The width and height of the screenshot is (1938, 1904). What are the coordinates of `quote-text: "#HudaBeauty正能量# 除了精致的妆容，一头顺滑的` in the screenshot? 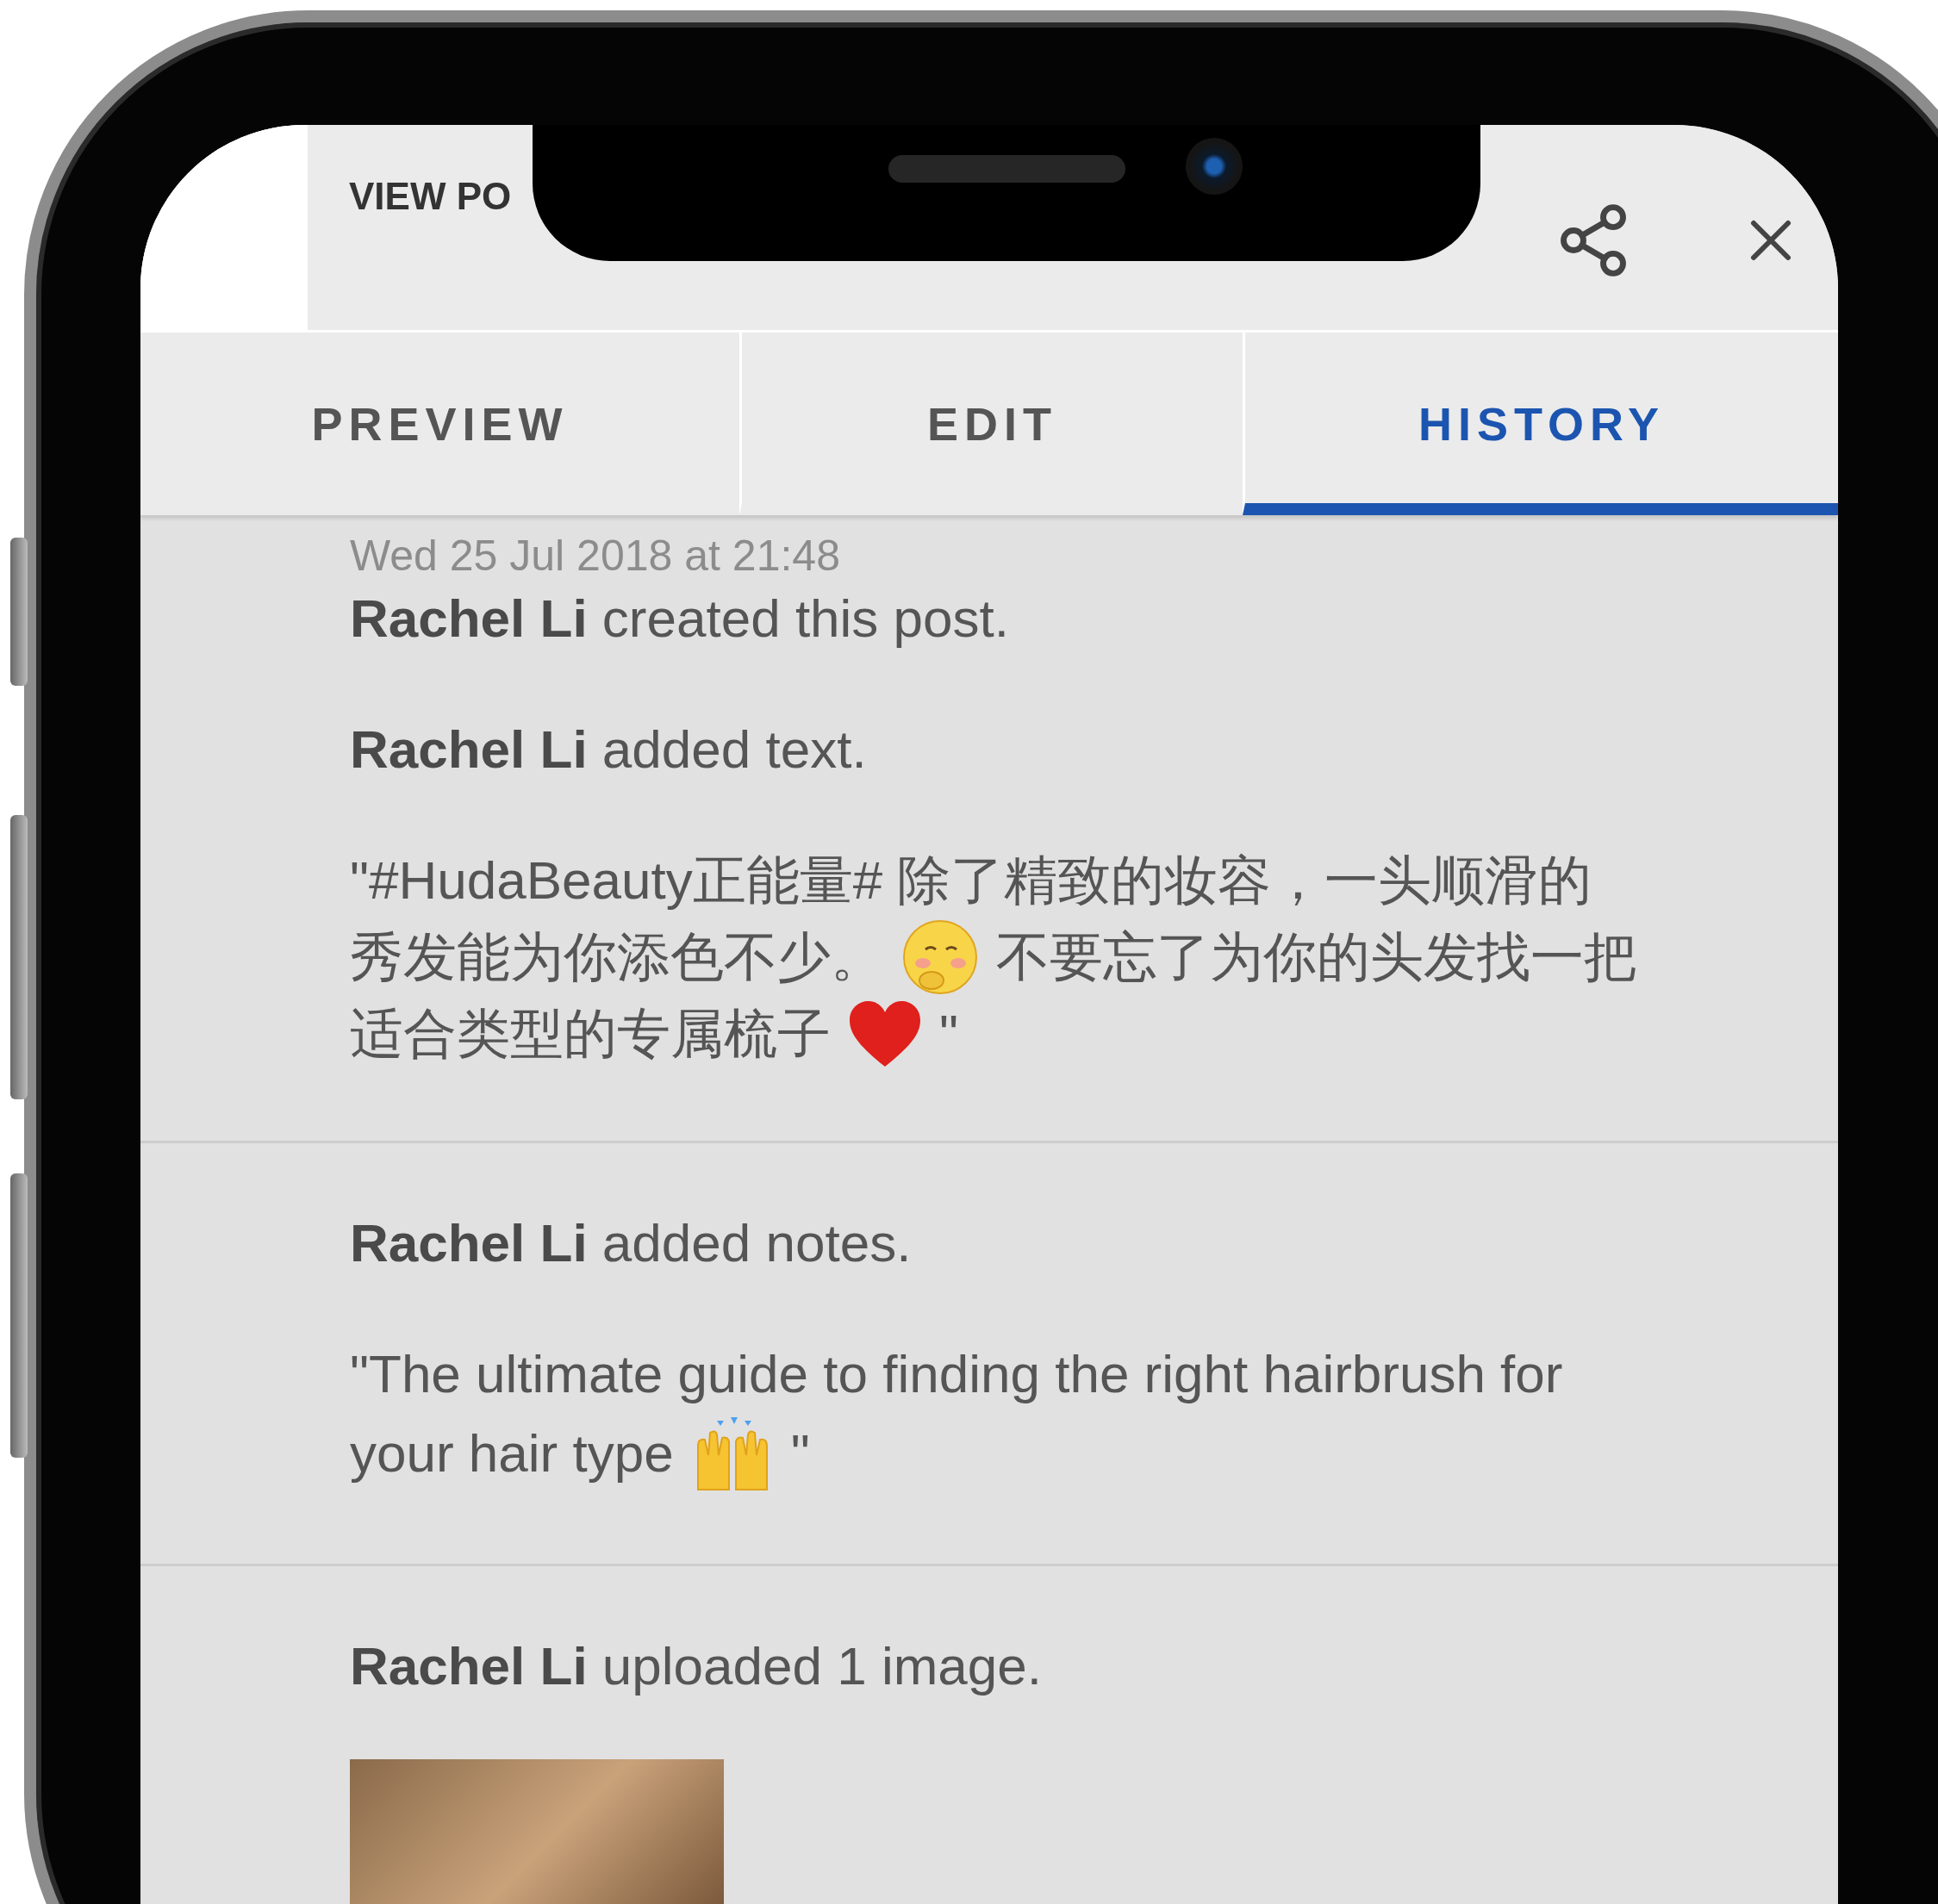 It's located at (971, 881).